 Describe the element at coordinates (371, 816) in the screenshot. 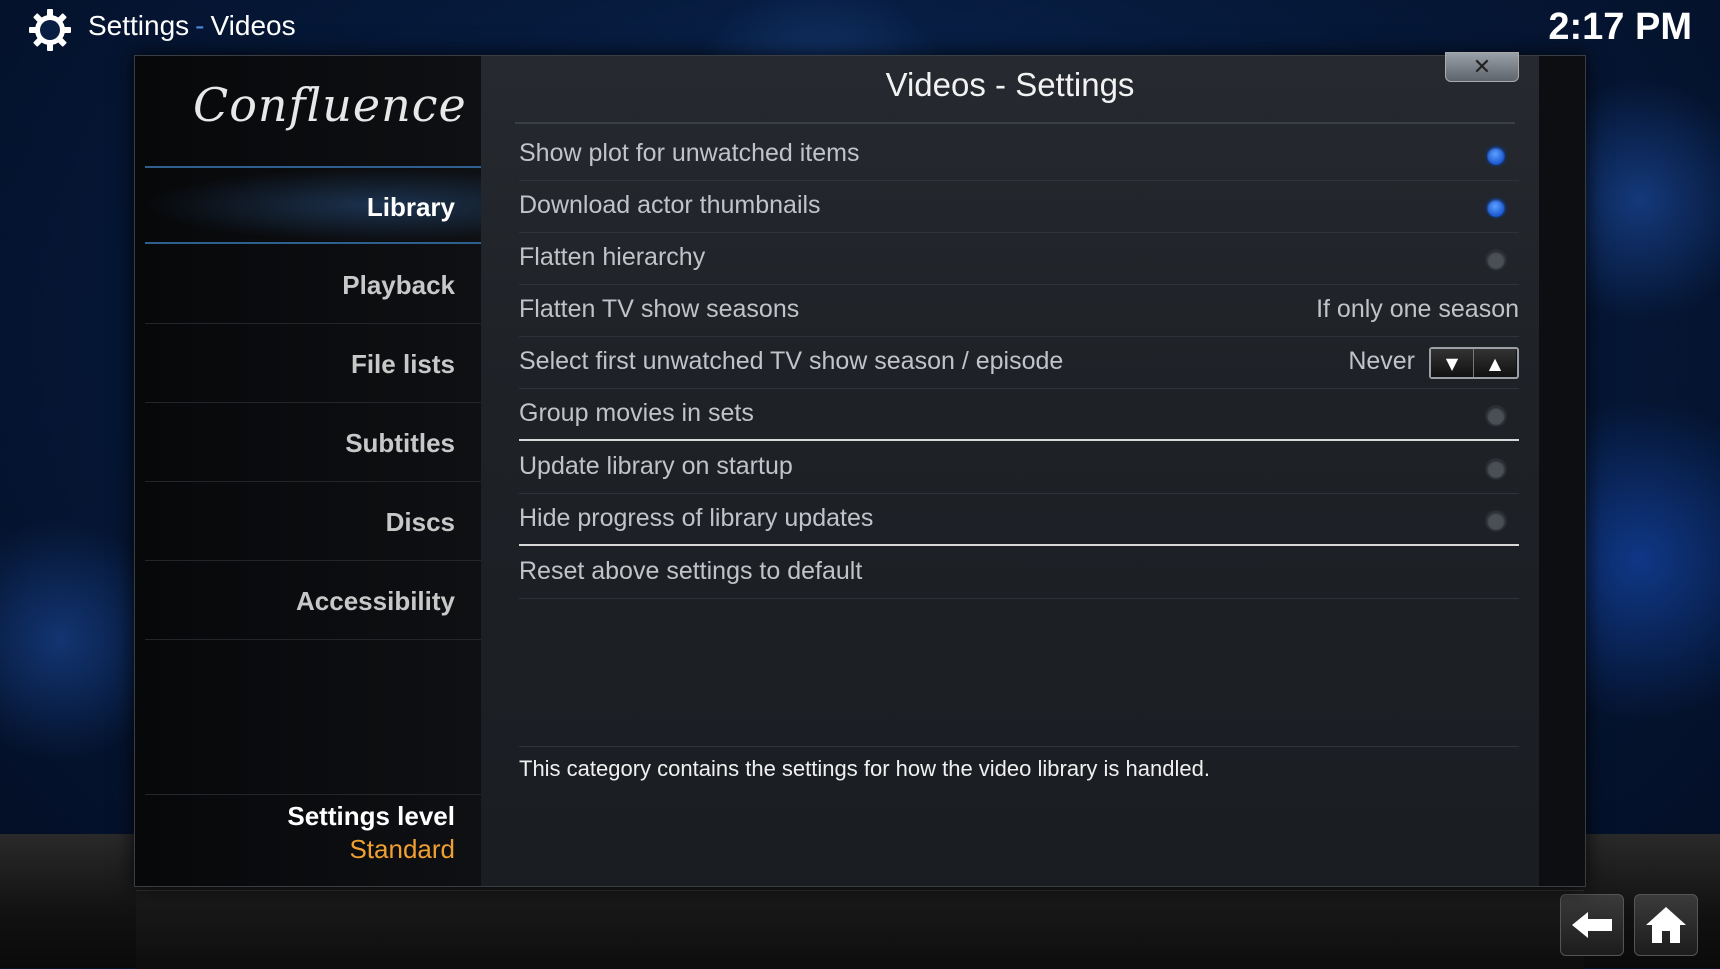

I see `settings-level-label: Settings level` at that location.